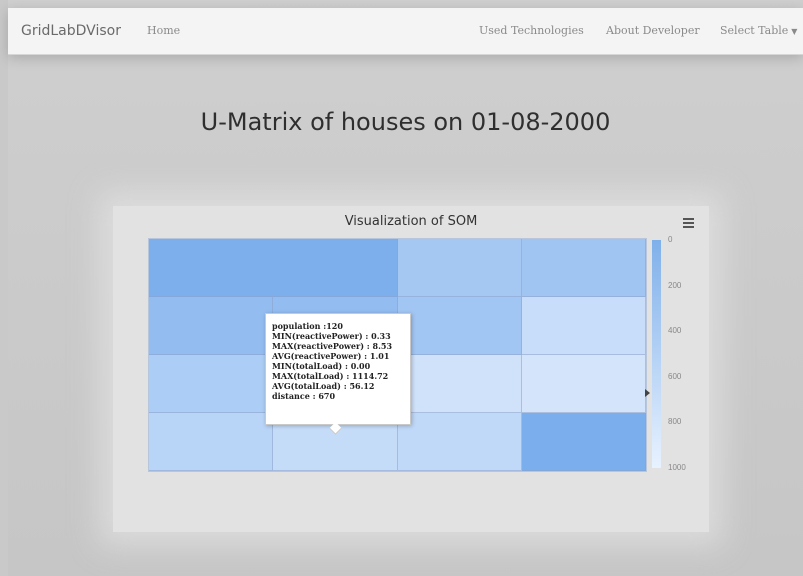 This screenshot has width=803, height=576. Describe the element at coordinates (653, 31) in the screenshot. I see `nav-about-developer: About Developer` at that location.